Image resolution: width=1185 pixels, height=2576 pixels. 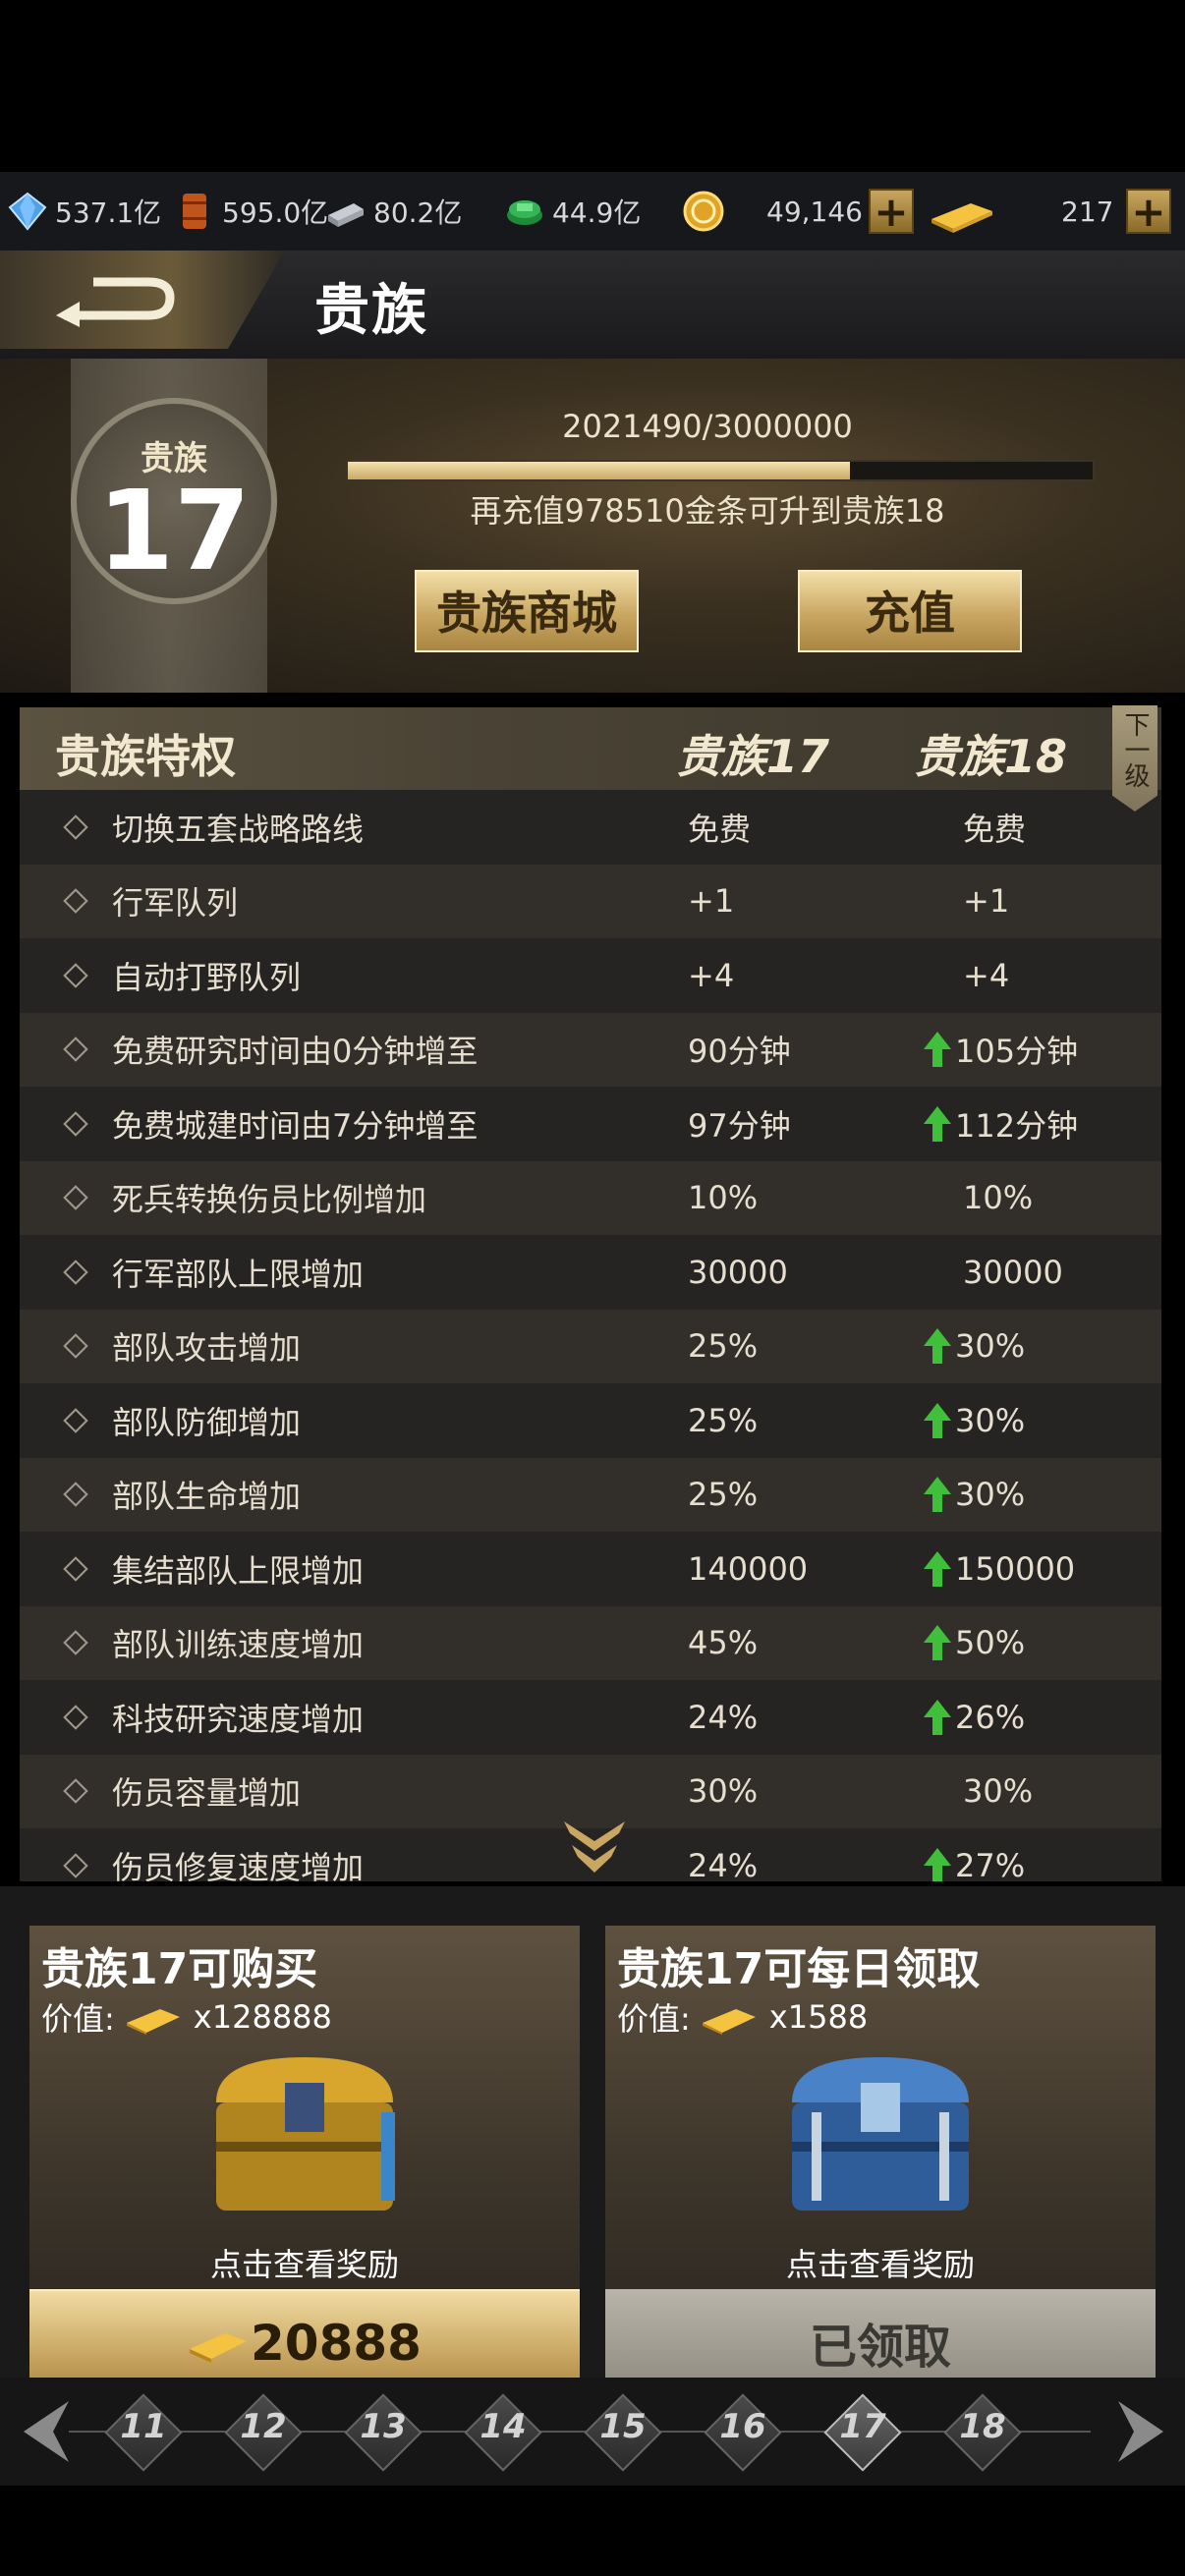 I want to click on resource-oil: 595.0亿, so click(x=251, y=211).